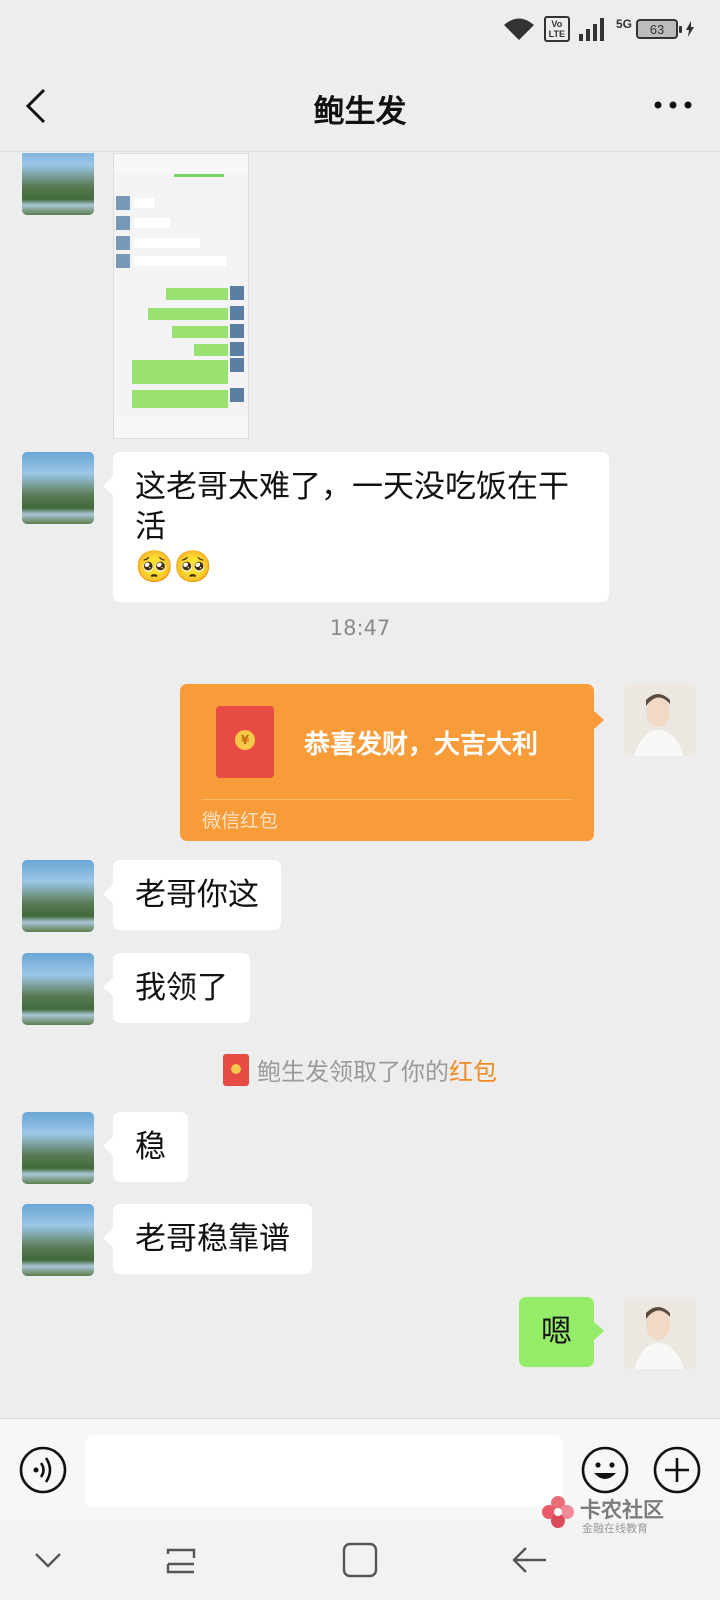  Describe the element at coordinates (197, 895) in the screenshot. I see `message-text: 老哥你这` at that location.